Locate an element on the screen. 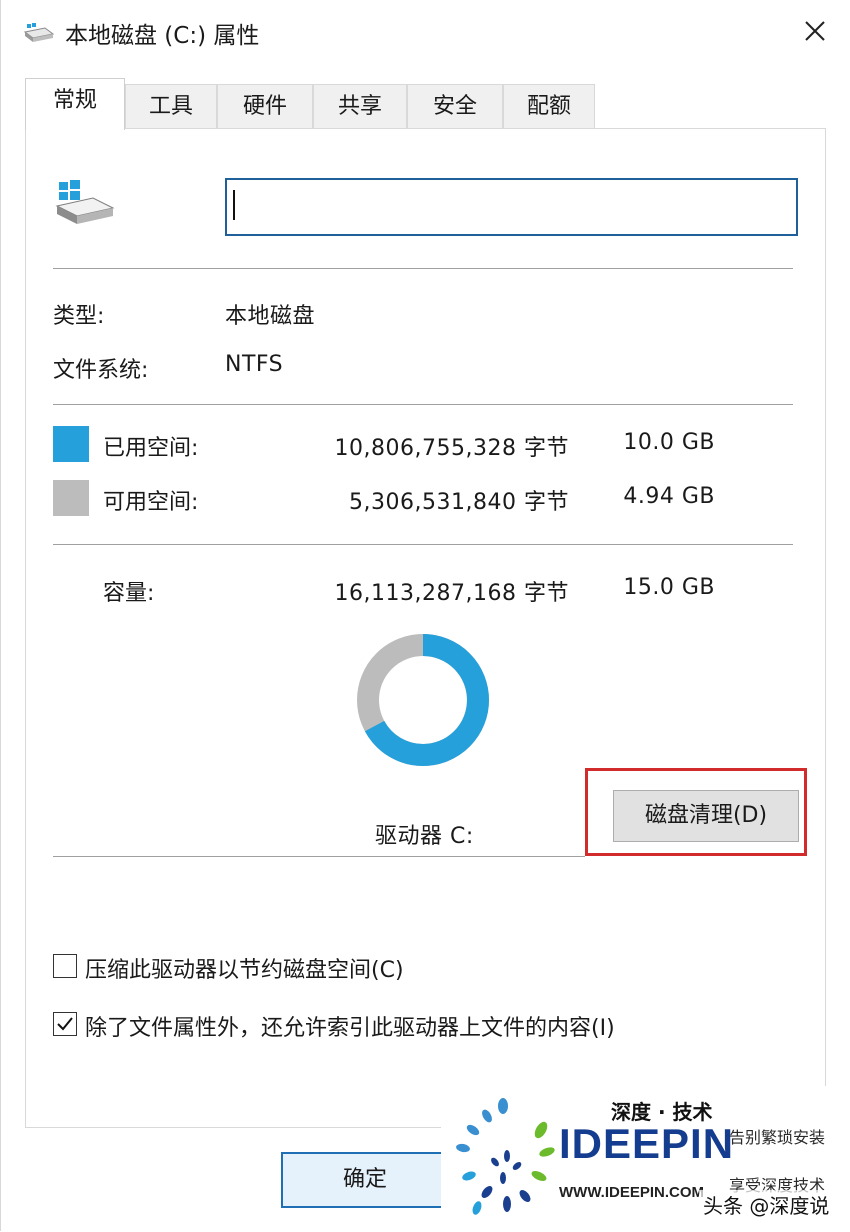  tab-quota: 配额 is located at coordinates (549, 106).